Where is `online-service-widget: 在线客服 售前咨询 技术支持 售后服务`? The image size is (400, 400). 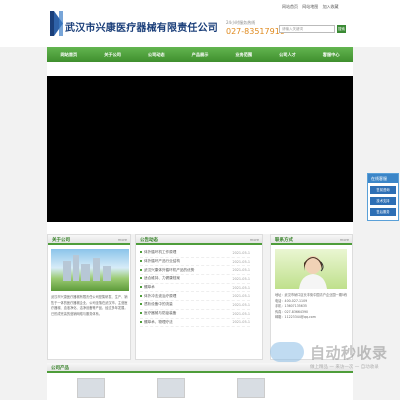 online-service-widget: 在线客服 售前咨询 技术支持 售后服务 is located at coordinates (383, 197).